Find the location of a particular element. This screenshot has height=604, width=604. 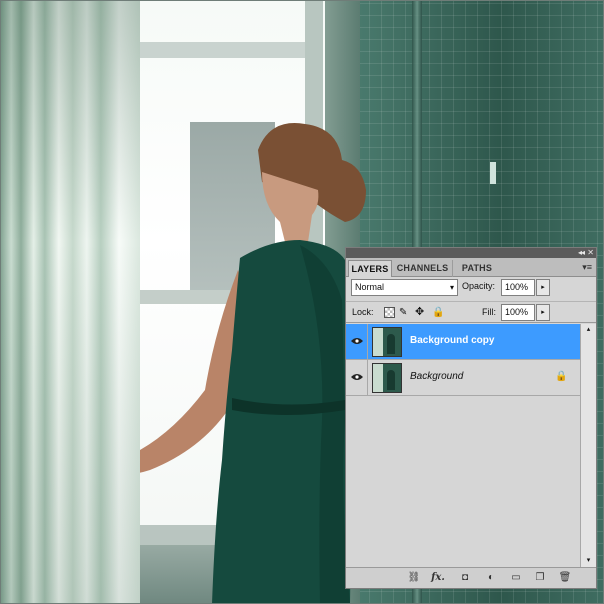

blend-opacity-row: Normal ▾ Opacity: 100% ▸ is located at coordinates (471, 288).